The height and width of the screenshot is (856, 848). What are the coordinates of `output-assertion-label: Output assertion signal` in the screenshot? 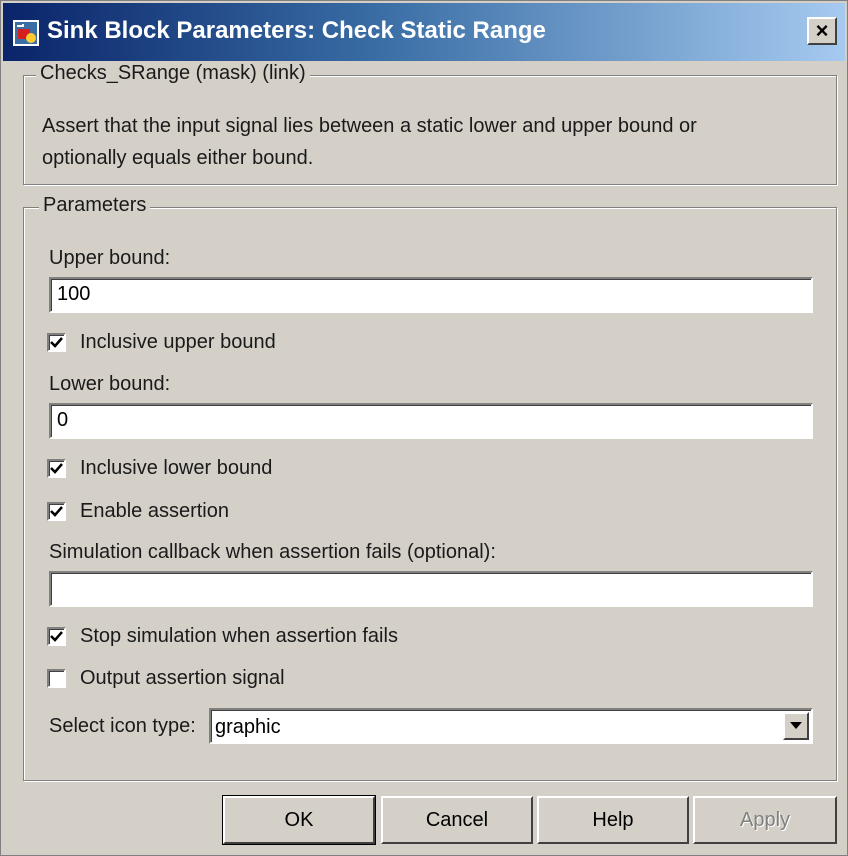 It's located at (182, 677).